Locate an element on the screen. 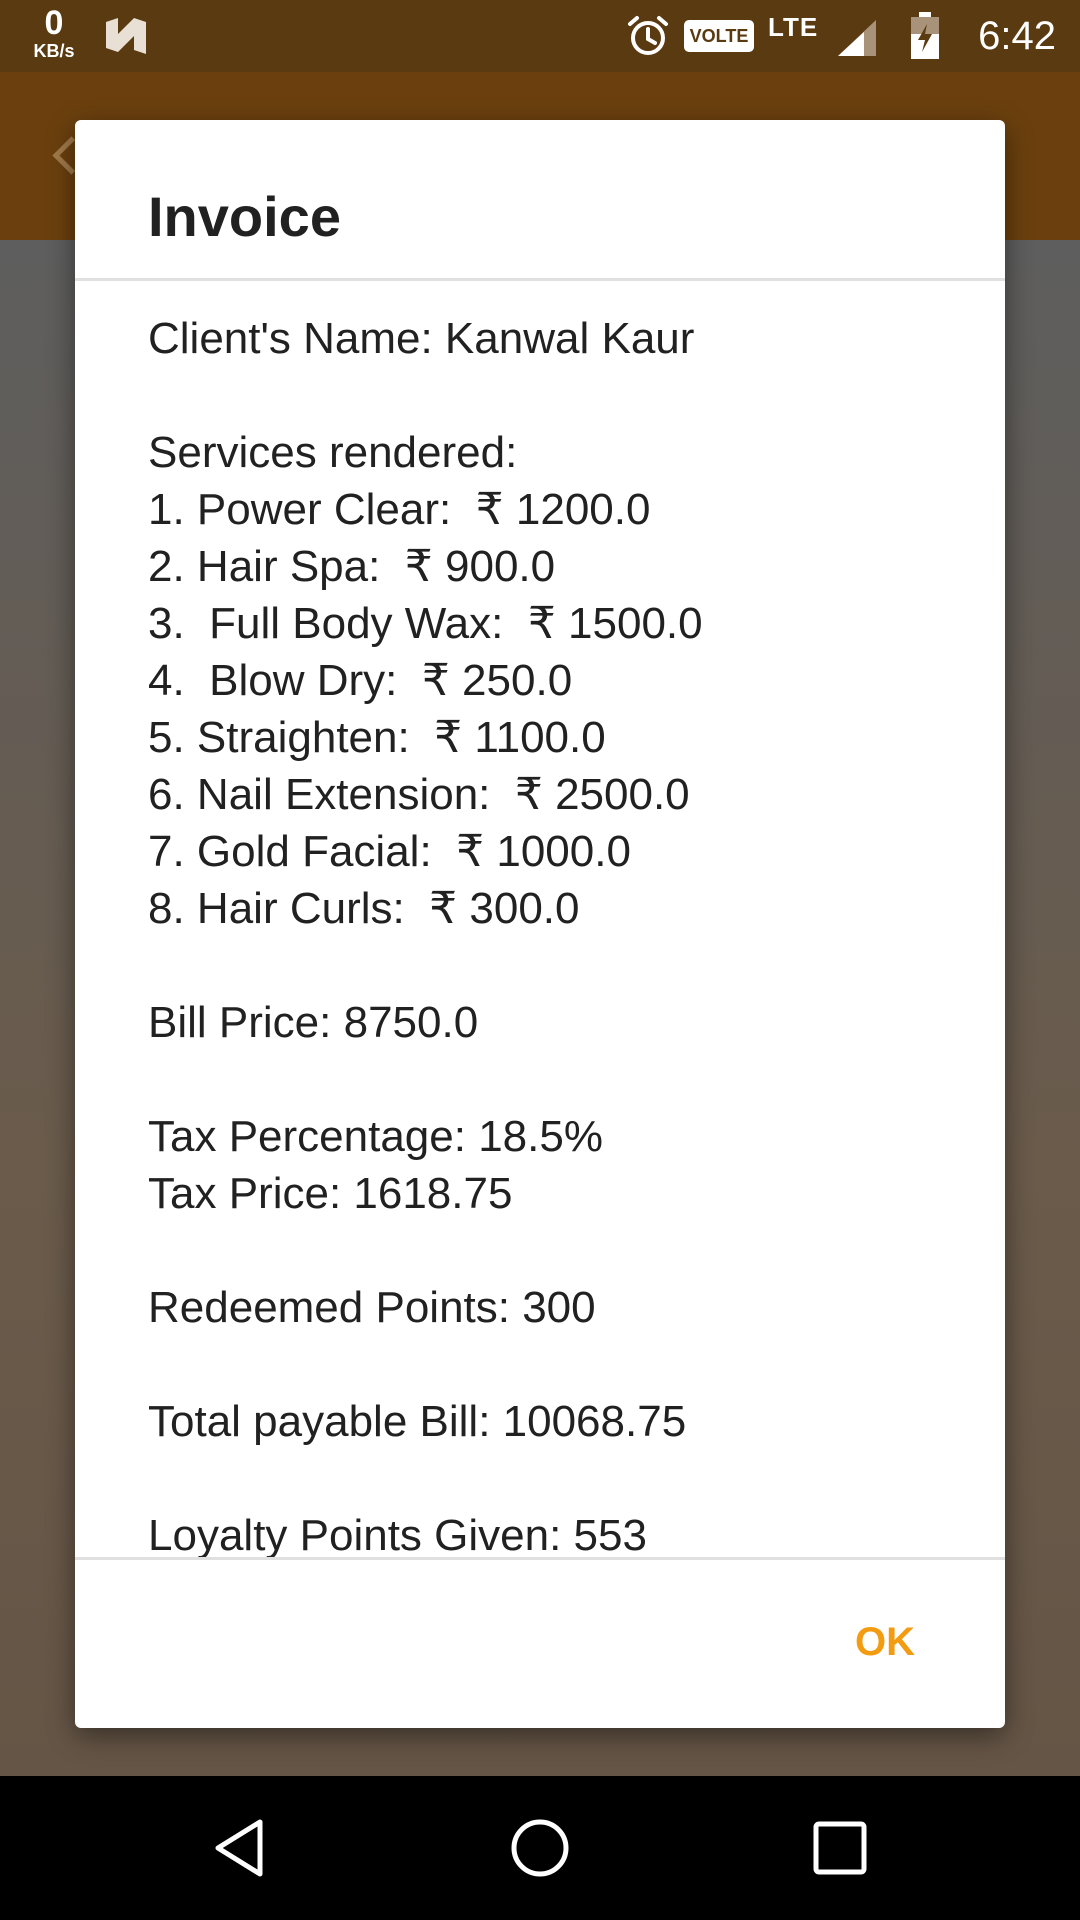 This screenshot has width=1080, height=1920. tax-price: Tax Price: 1618.75 is located at coordinates (330, 1193).